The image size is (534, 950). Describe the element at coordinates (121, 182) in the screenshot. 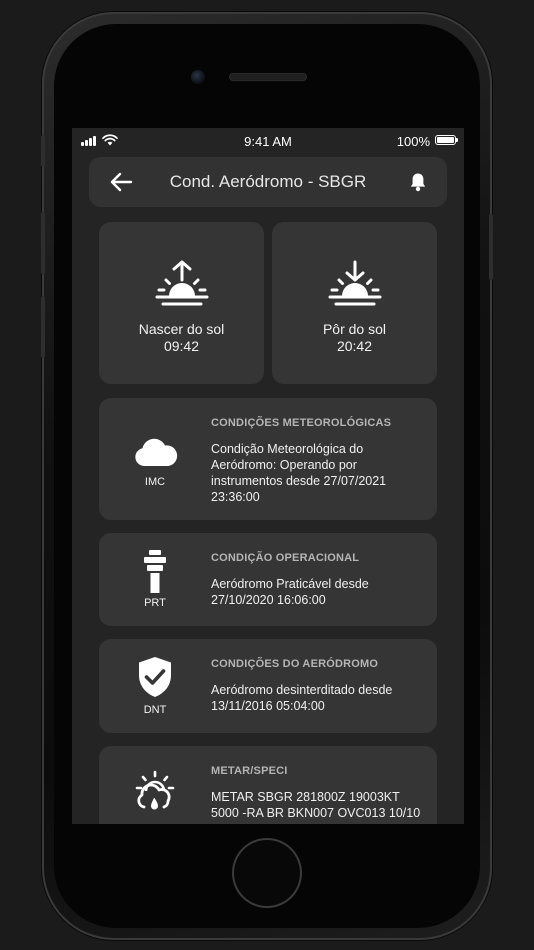

I see `back-arrow-icon` at that location.